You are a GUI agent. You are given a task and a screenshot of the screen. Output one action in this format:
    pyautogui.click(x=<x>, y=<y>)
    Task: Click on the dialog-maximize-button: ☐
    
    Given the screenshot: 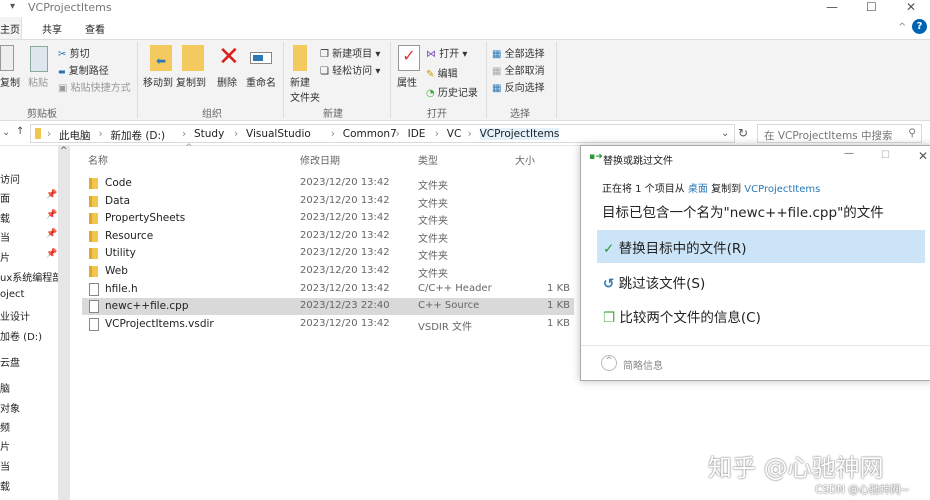 What is the action you would take?
    pyautogui.click(x=885, y=155)
    